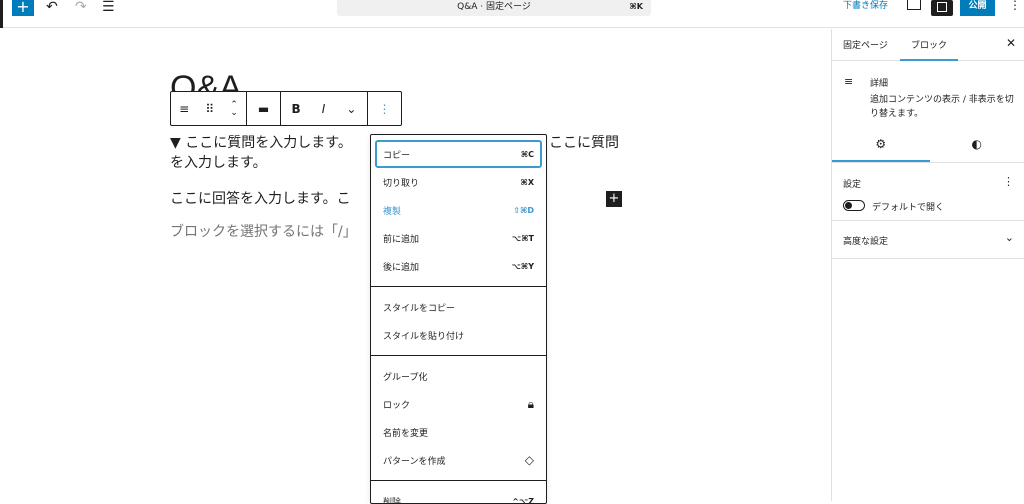  Describe the element at coordinates (614, 199) in the screenshot. I see `inserter-button: +` at that location.